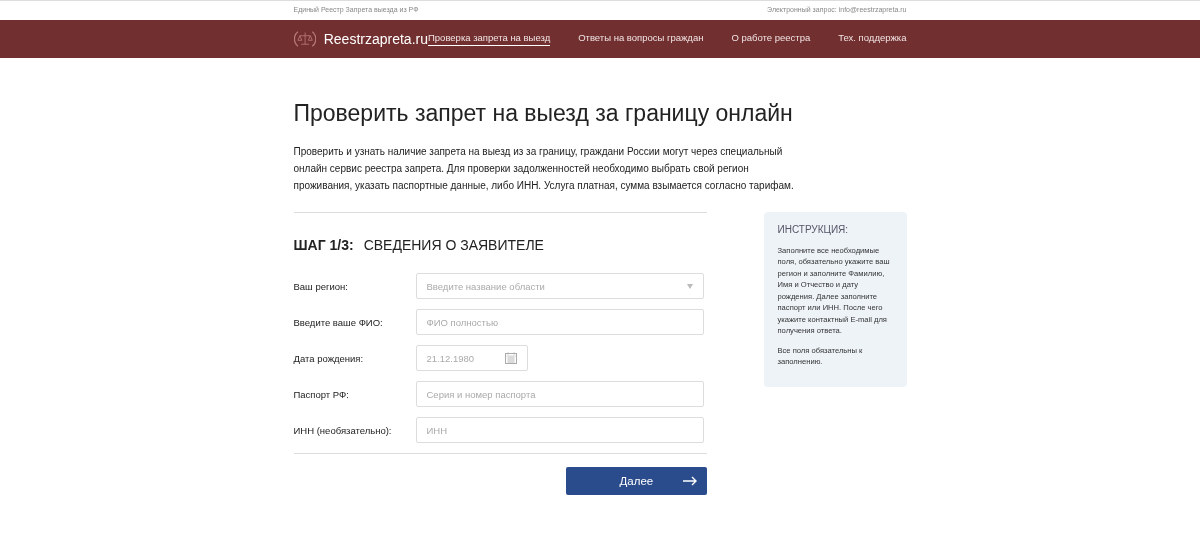 This screenshot has width=1200, height=539. I want to click on input-field: Серия и номер паспорта, so click(559, 394).